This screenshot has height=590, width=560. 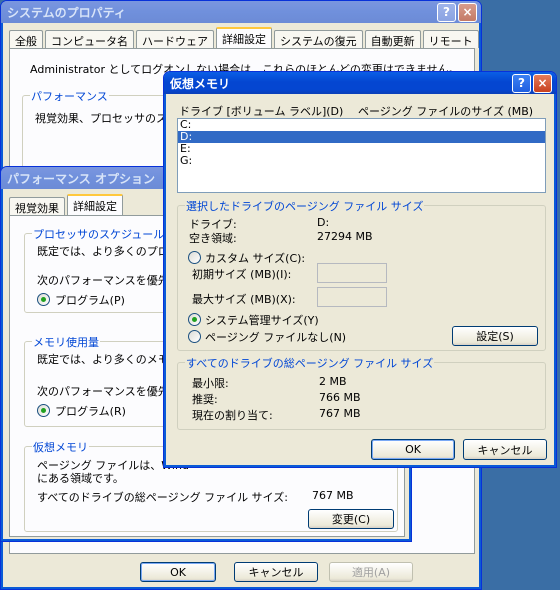 What do you see at coordinates (261, 111) in the screenshot?
I see `drive-column-header: ドライブ [ボリューム ラベル](D)` at bounding box center [261, 111].